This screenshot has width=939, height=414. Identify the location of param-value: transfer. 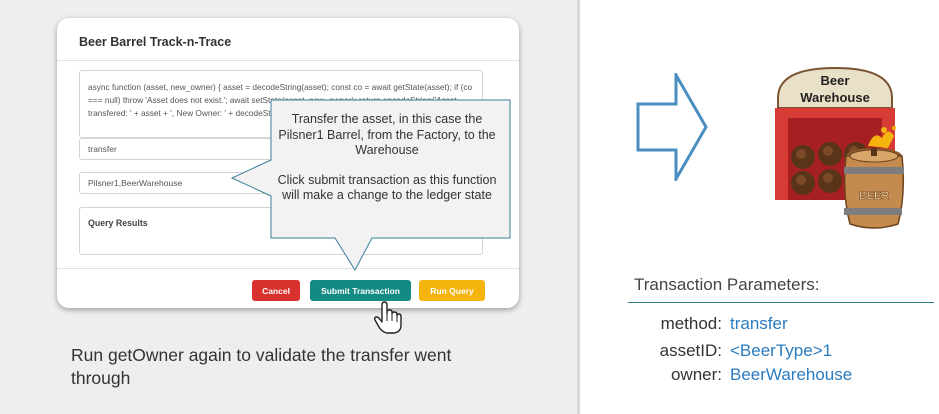
(759, 323).